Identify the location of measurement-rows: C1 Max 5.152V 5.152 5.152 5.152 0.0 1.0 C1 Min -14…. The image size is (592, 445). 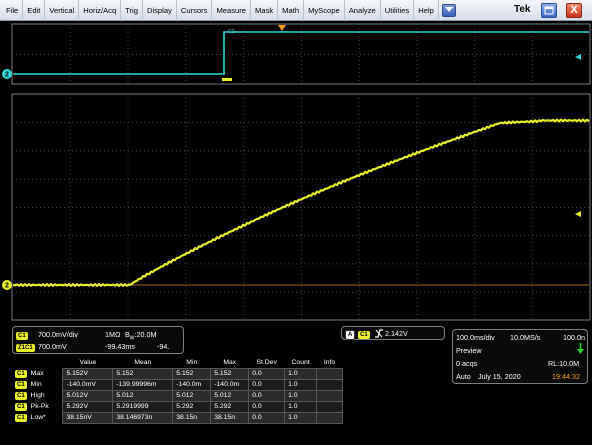
(178, 395).